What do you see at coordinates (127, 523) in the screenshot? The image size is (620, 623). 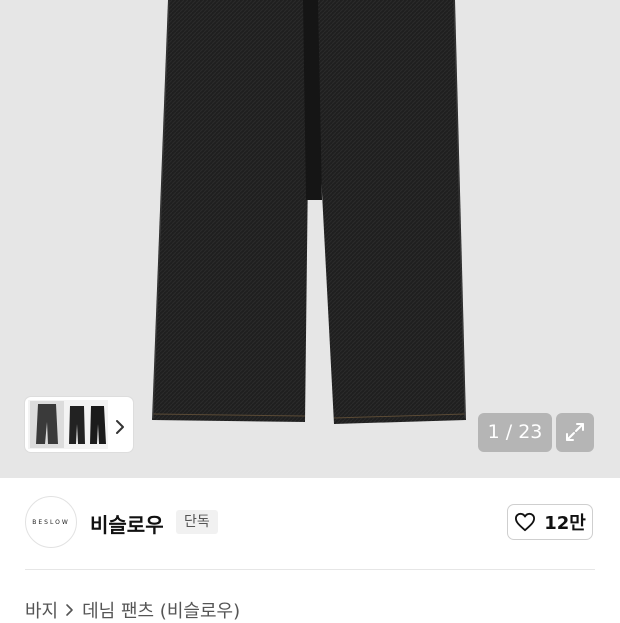 I see `brand-name: 비슬로우` at bounding box center [127, 523].